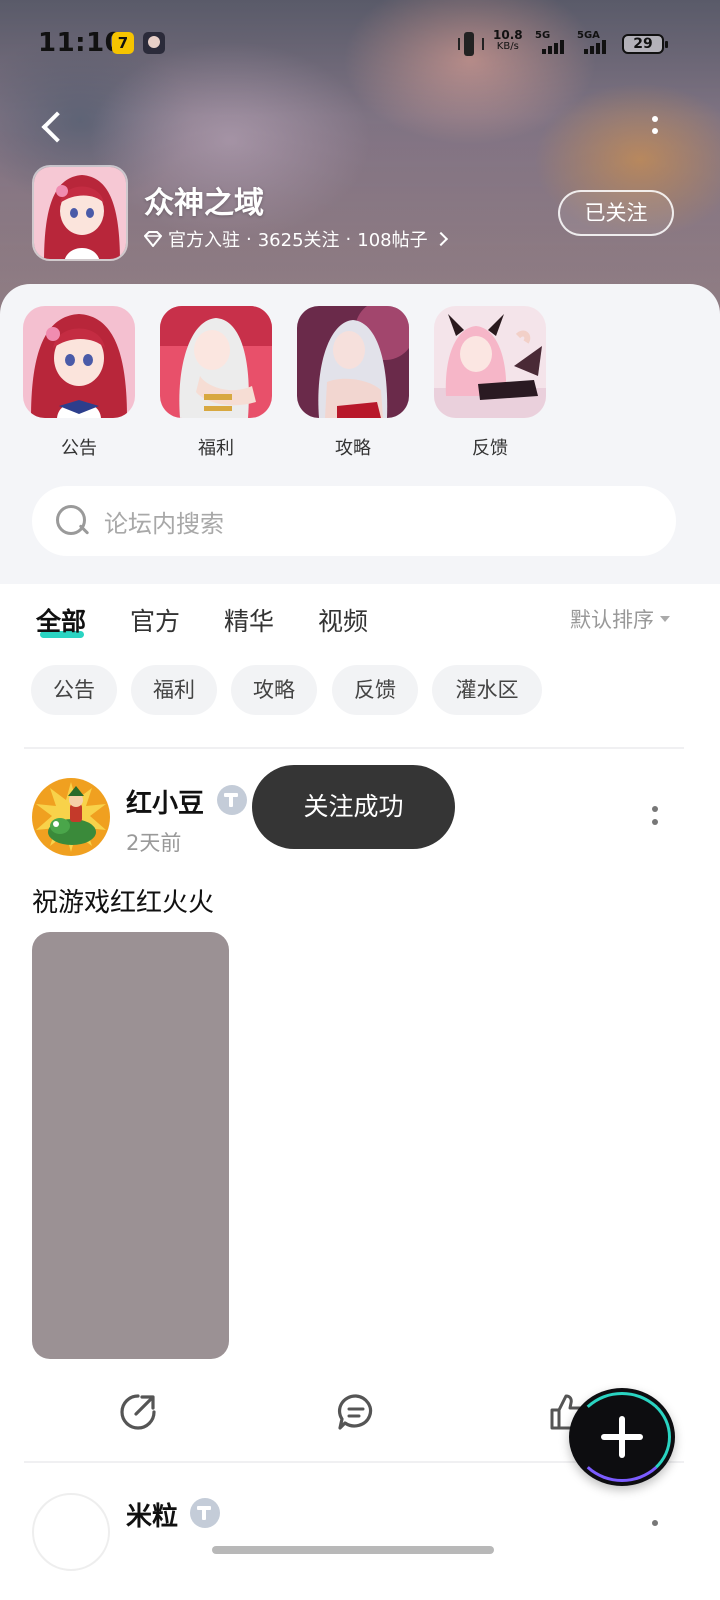  I want to click on more-options-icon, so click(655, 129).